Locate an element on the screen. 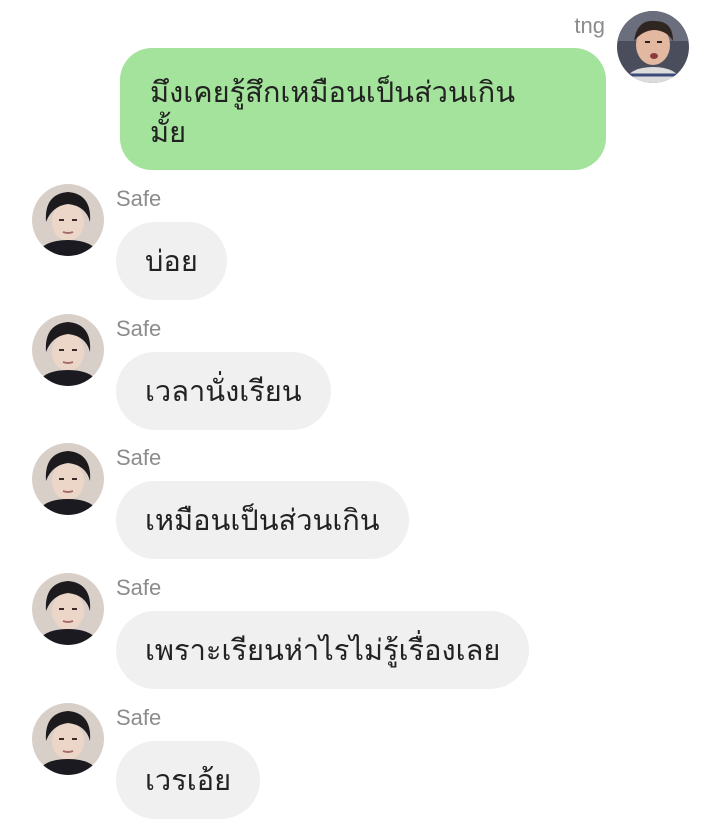 This screenshot has height=823, width=720. message-text: บ่อย is located at coordinates (171, 261).